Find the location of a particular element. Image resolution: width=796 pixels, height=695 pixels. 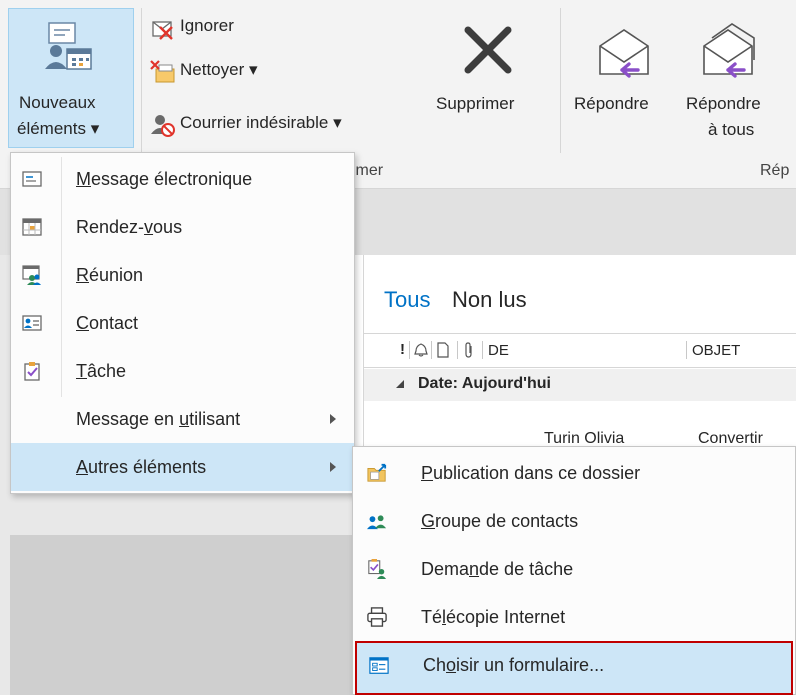

menu-item-label: Contact is located at coordinates (107, 323).